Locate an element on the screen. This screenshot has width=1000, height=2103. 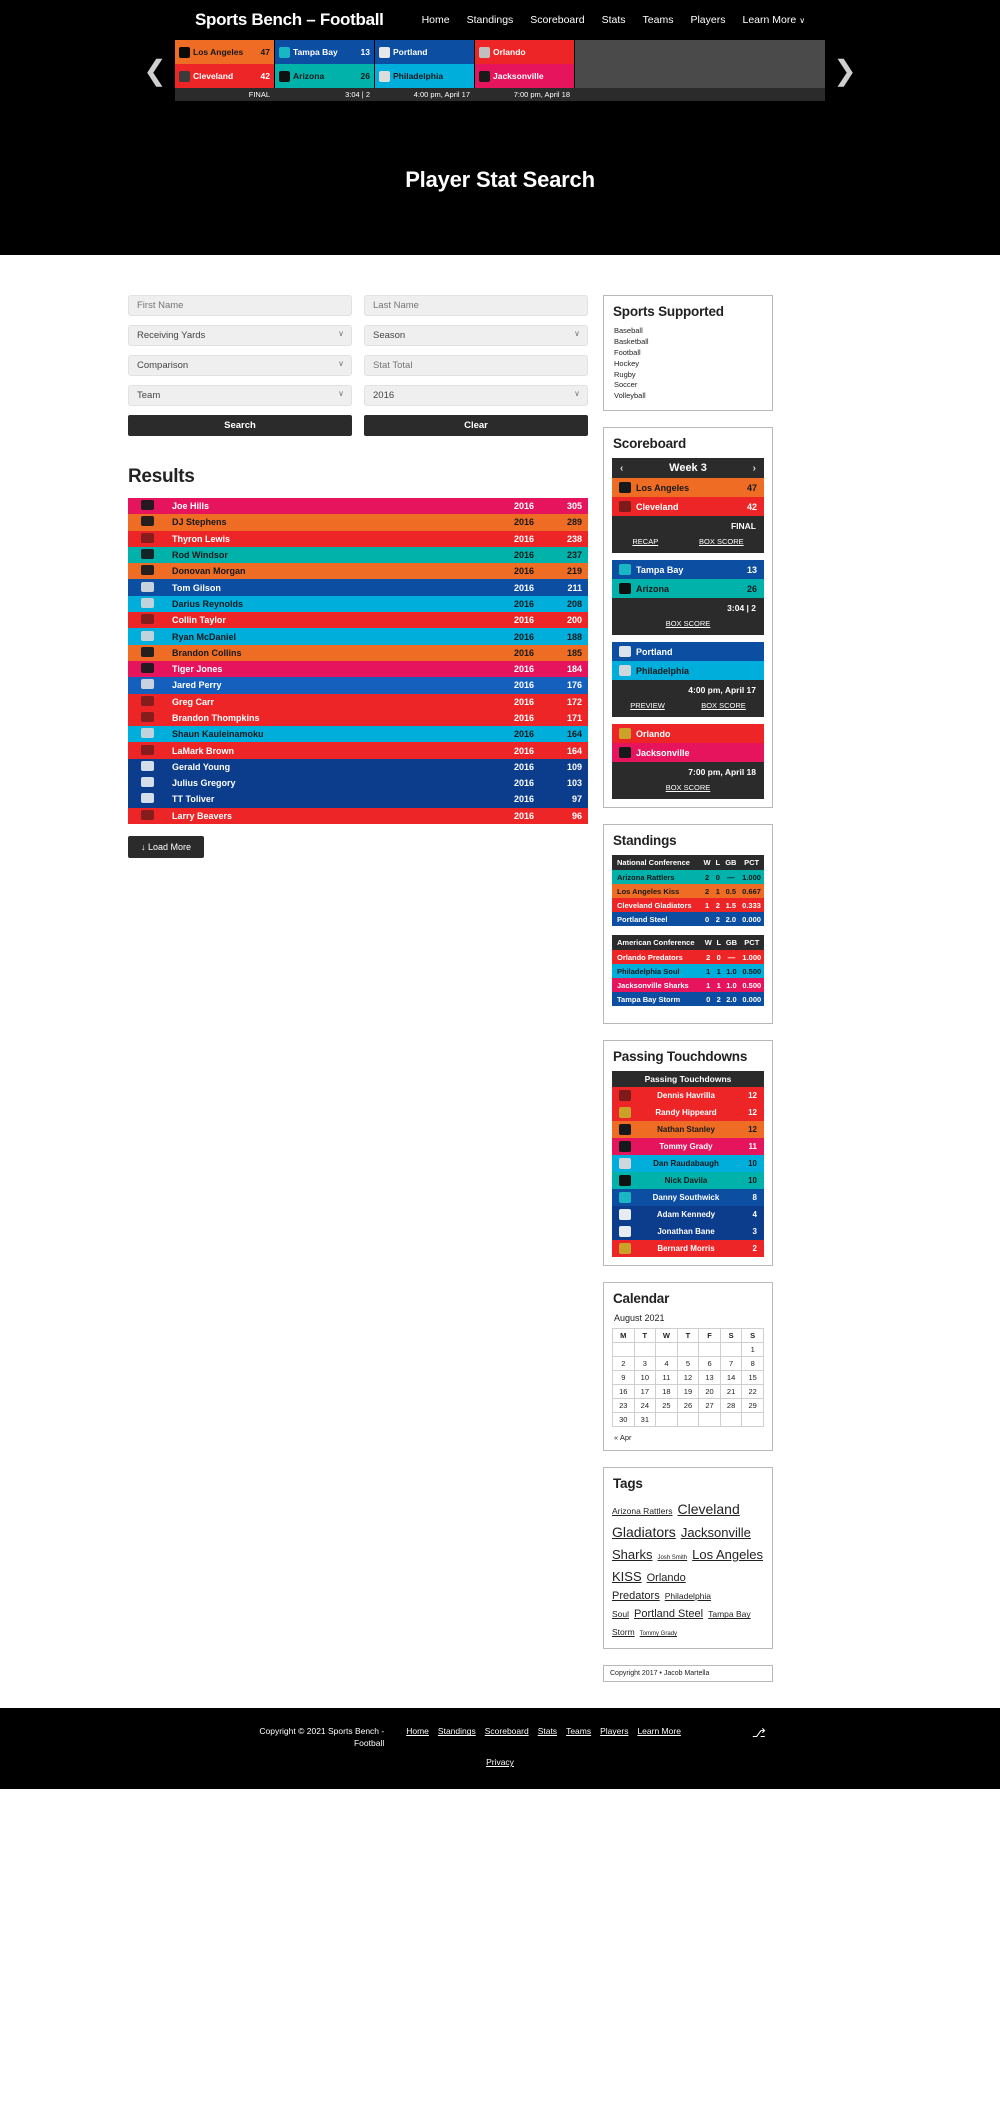
first-name-input is located at coordinates (240, 305).